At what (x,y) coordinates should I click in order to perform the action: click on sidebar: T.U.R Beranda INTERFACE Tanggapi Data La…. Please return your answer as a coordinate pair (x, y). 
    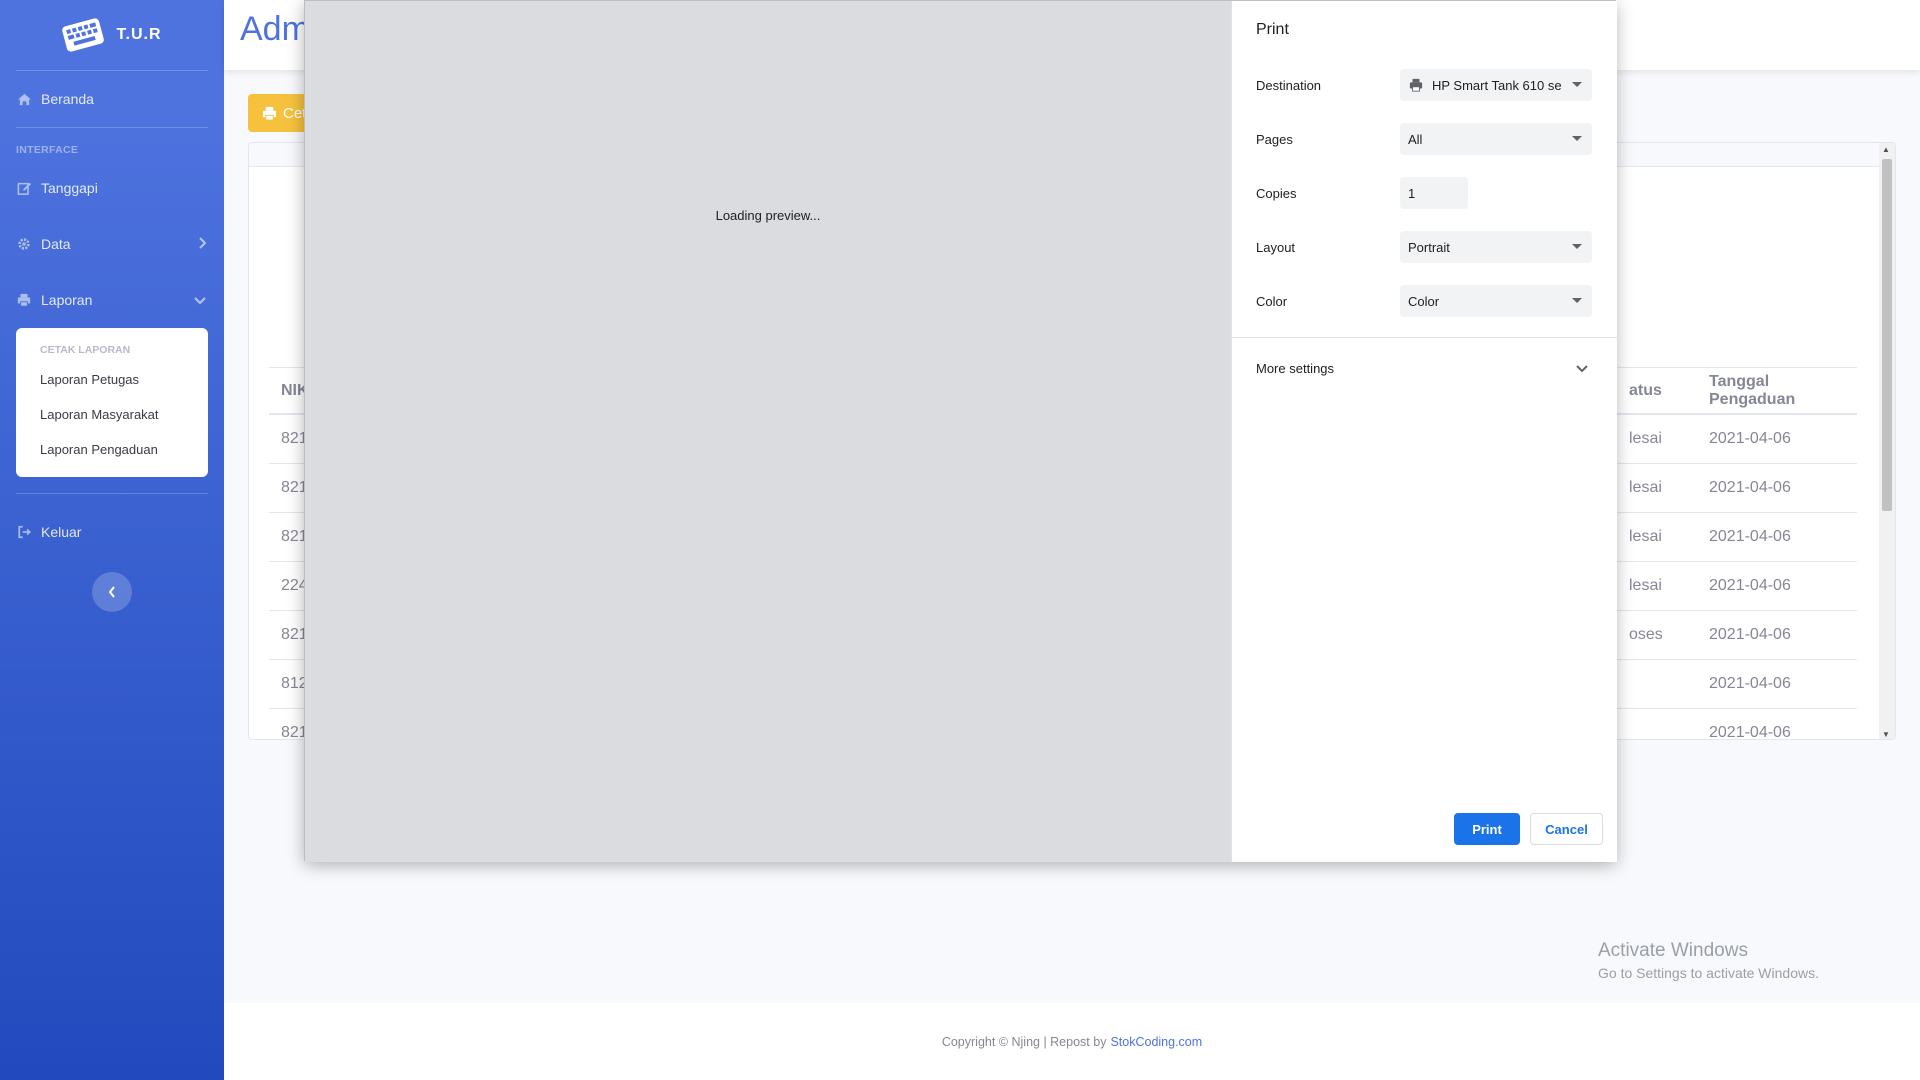
    Looking at the image, I should click on (112, 540).